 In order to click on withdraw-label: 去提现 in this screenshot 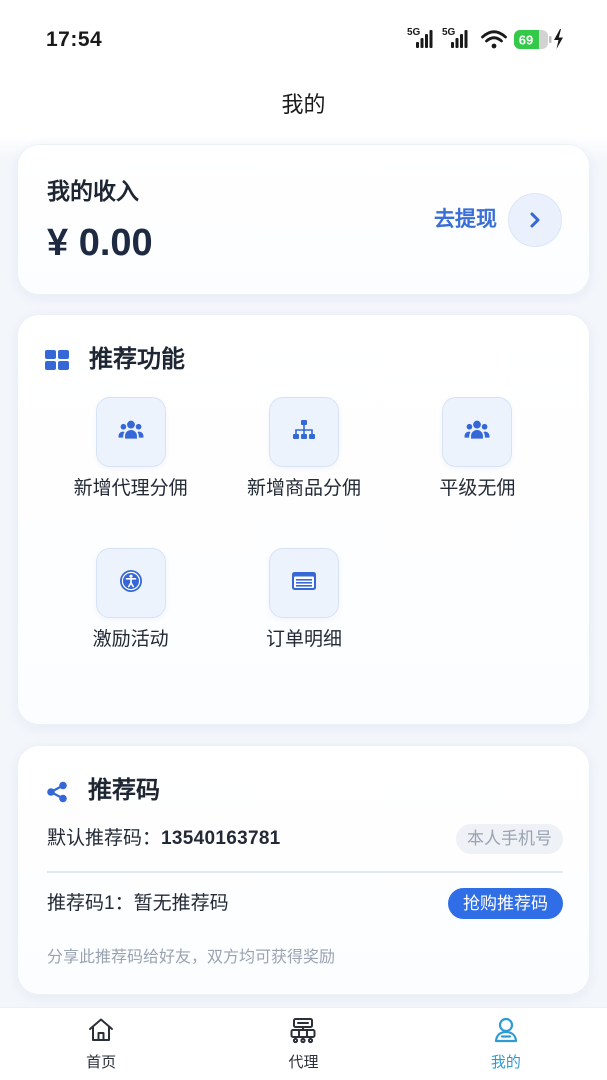, I will do `click(465, 219)`.